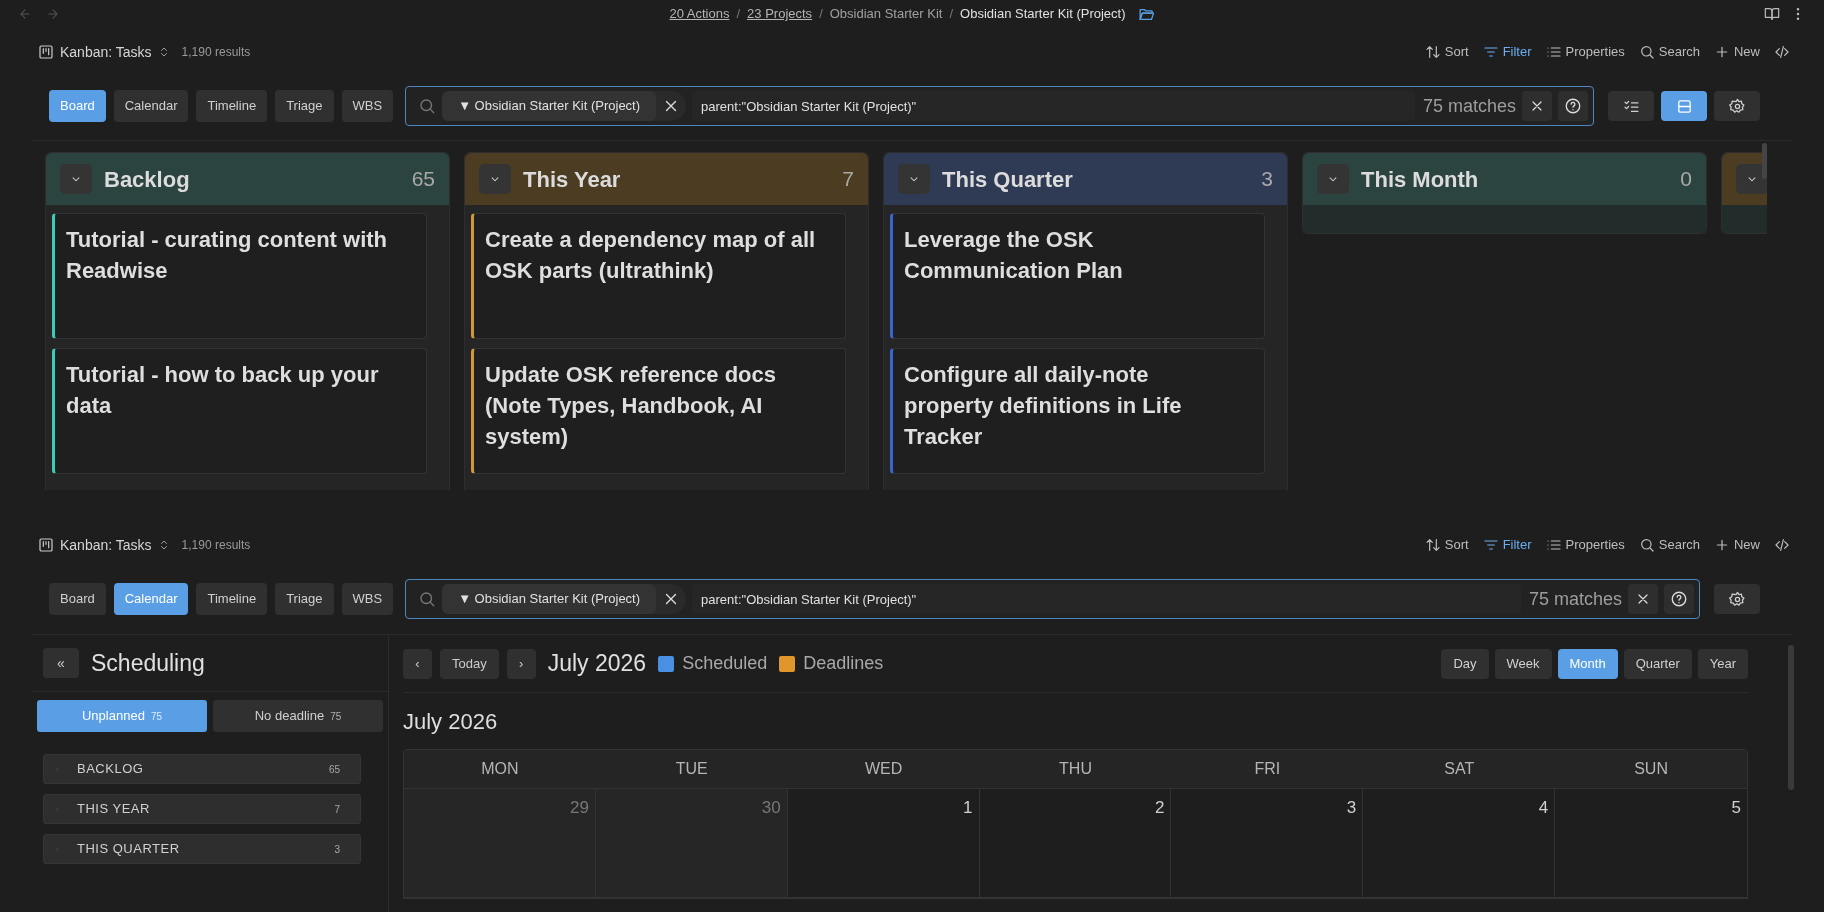 The height and width of the screenshot is (912, 1824). Describe the element at coordinates (1722, 663) in the screenshot. I see `range-tab: Year` at that location.